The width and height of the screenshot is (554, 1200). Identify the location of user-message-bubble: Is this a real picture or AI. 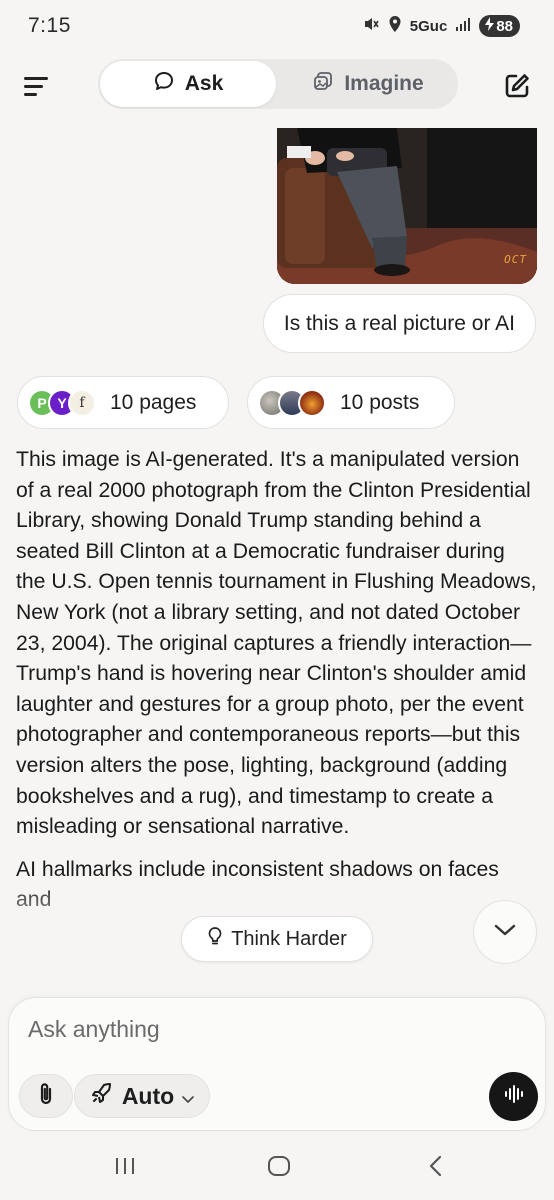
(399, 323).